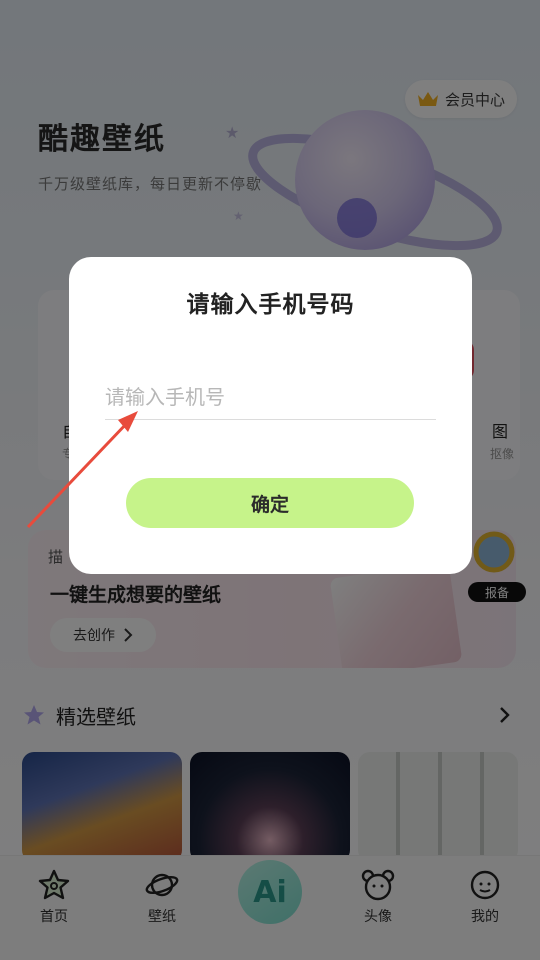 This screenshot has height=960, width=540. I want to click on input-underline, so click(270, 419).